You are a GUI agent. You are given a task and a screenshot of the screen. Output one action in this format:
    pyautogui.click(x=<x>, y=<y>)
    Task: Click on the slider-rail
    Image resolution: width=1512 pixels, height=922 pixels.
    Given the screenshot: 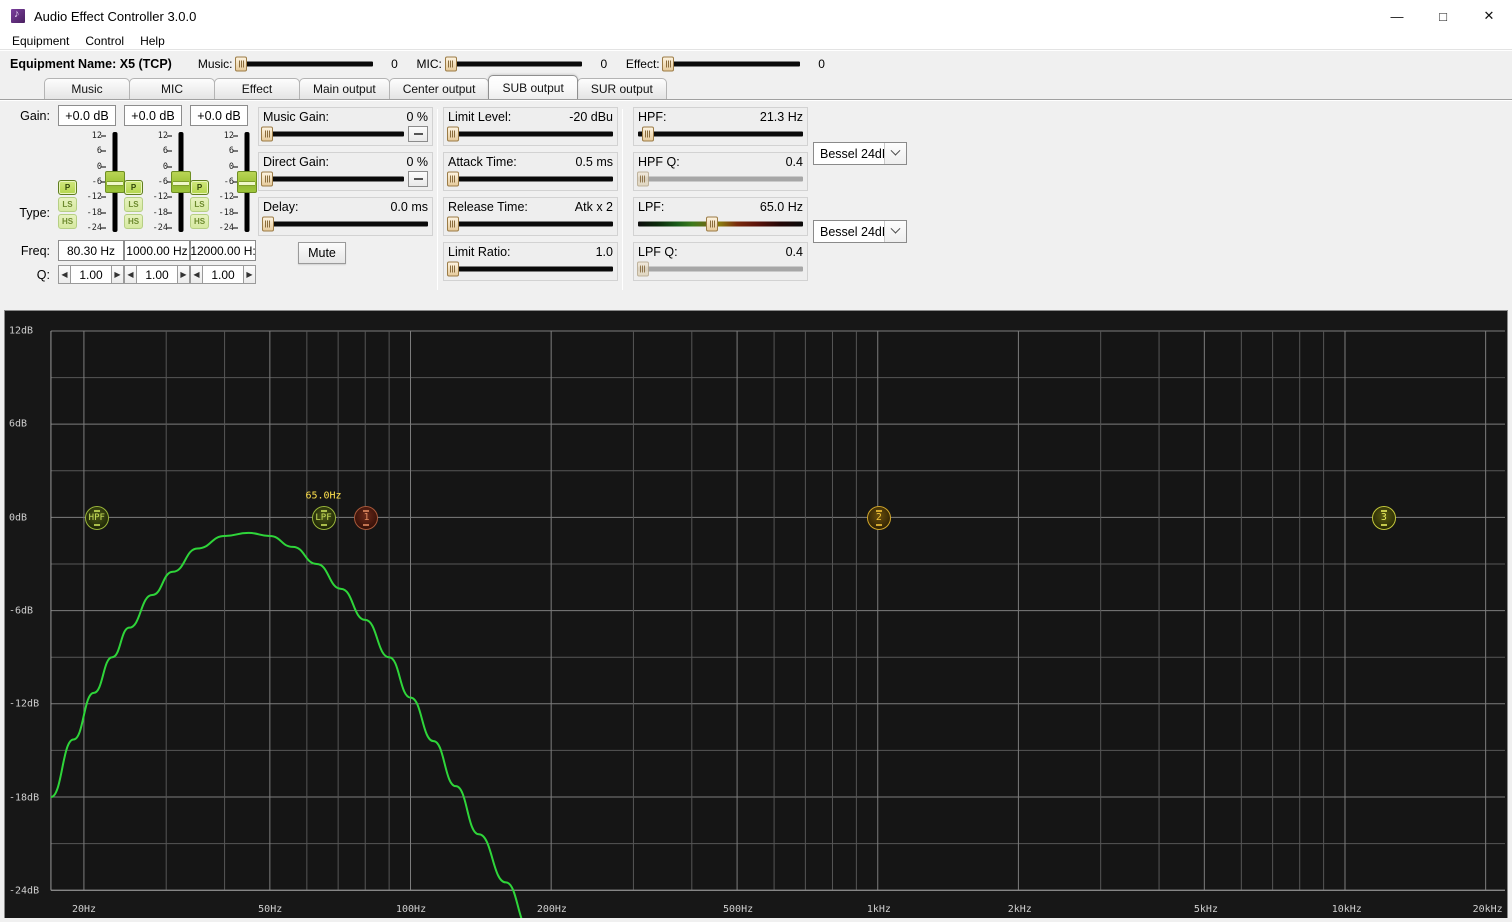 What is the action you would take?
    pyautogui.click(x=333, y=179)
    